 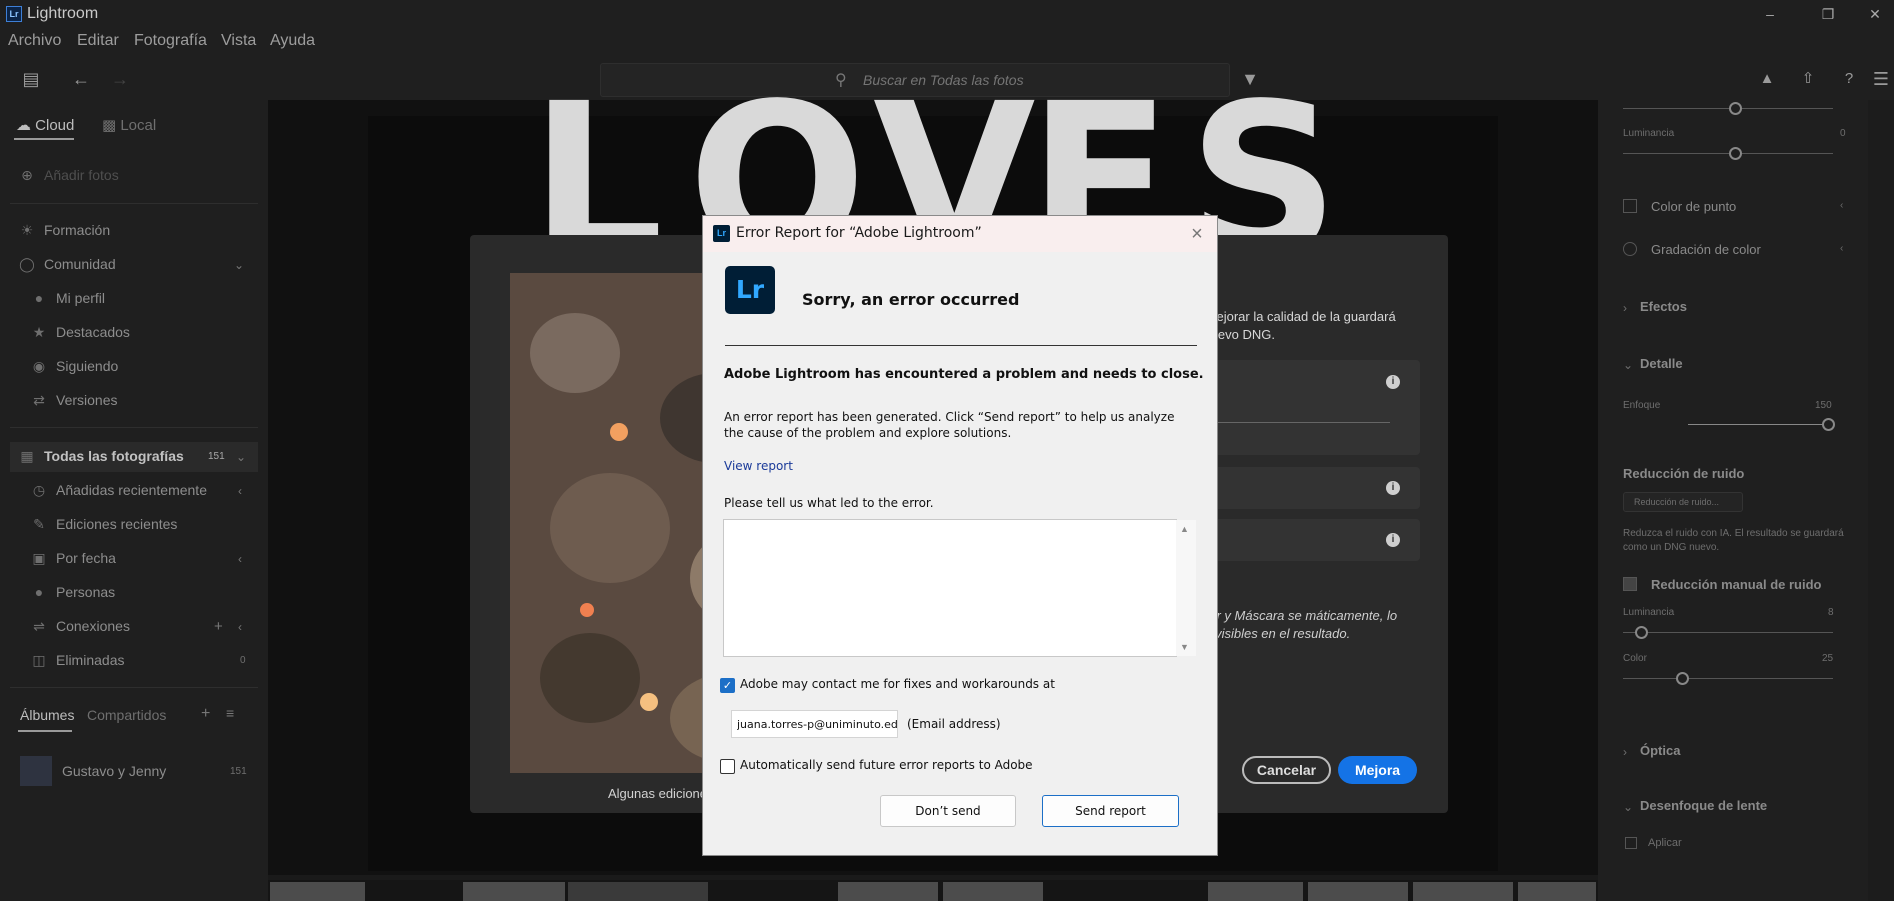 I want to click on menu-editar: Editar, so click(x=98, y=41).